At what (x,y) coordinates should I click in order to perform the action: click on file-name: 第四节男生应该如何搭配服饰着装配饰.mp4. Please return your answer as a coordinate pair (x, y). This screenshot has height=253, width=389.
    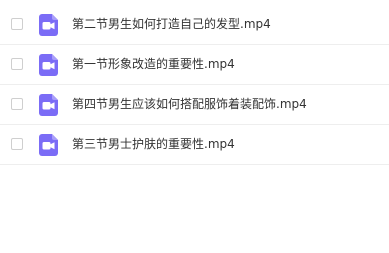
    Looking at the image, I should click on (189, 104).